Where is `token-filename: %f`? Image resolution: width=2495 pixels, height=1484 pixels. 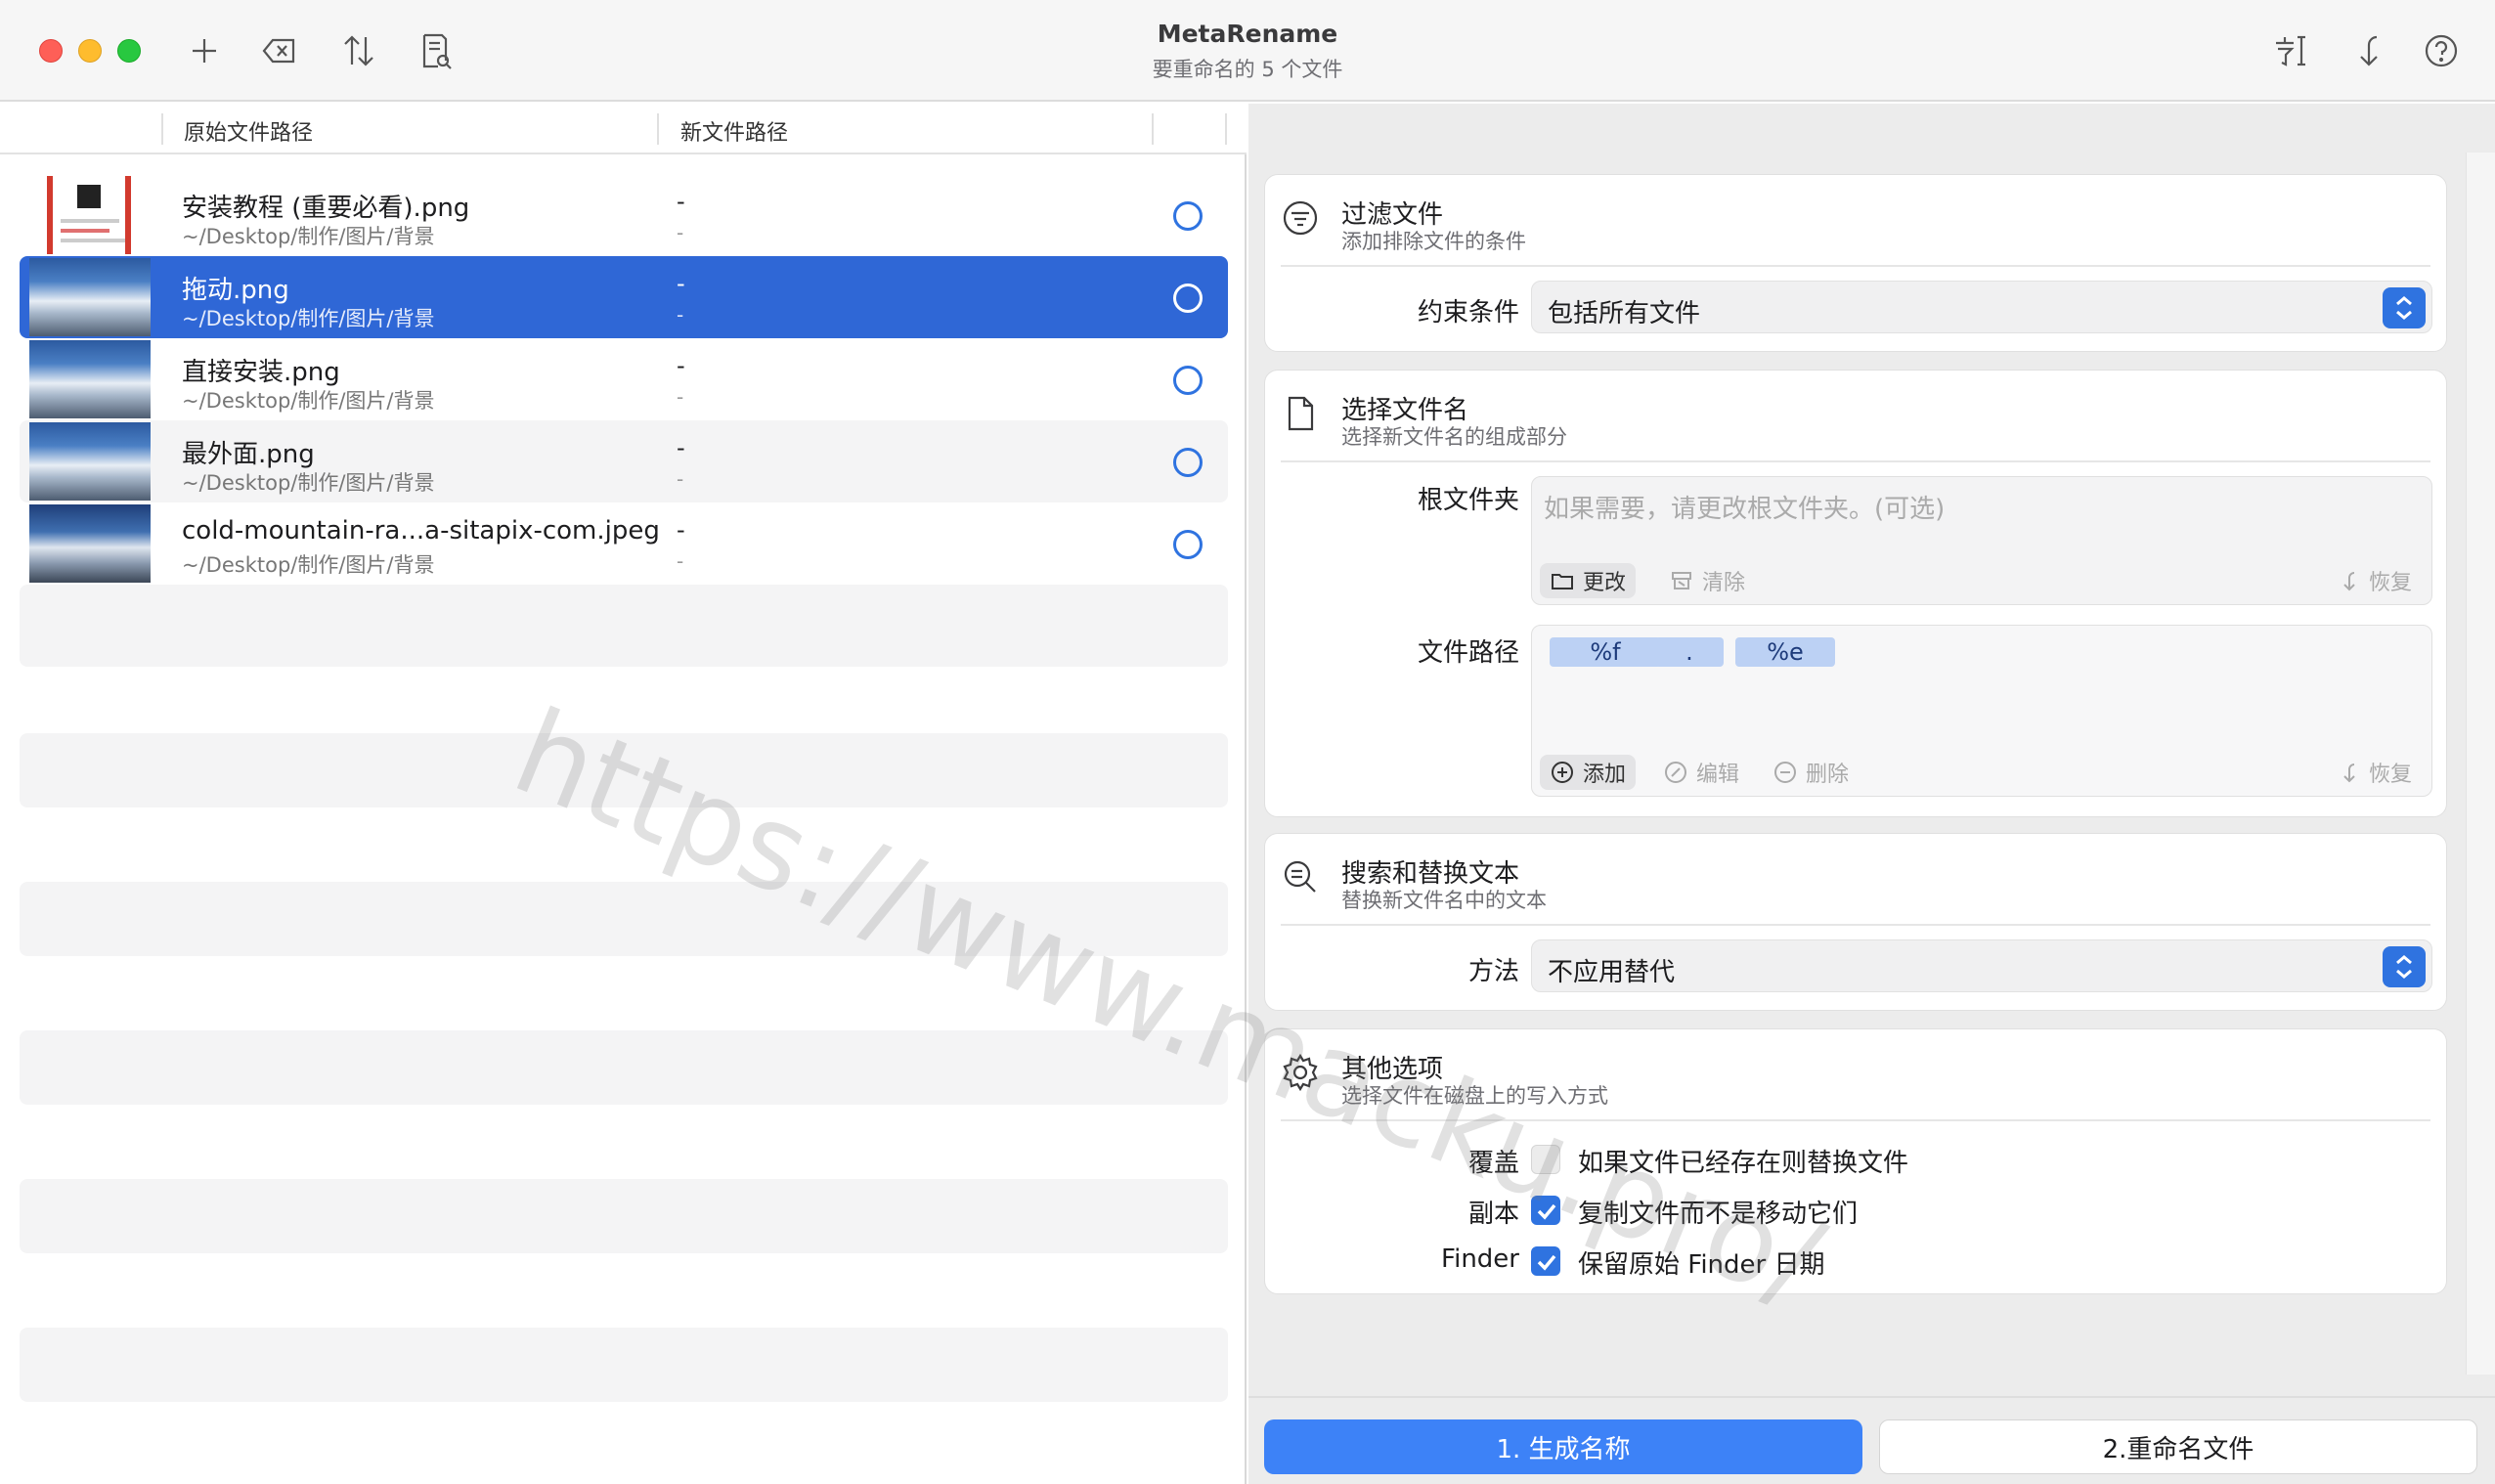
token-filename: %f is located at coordinates (1605, 652).